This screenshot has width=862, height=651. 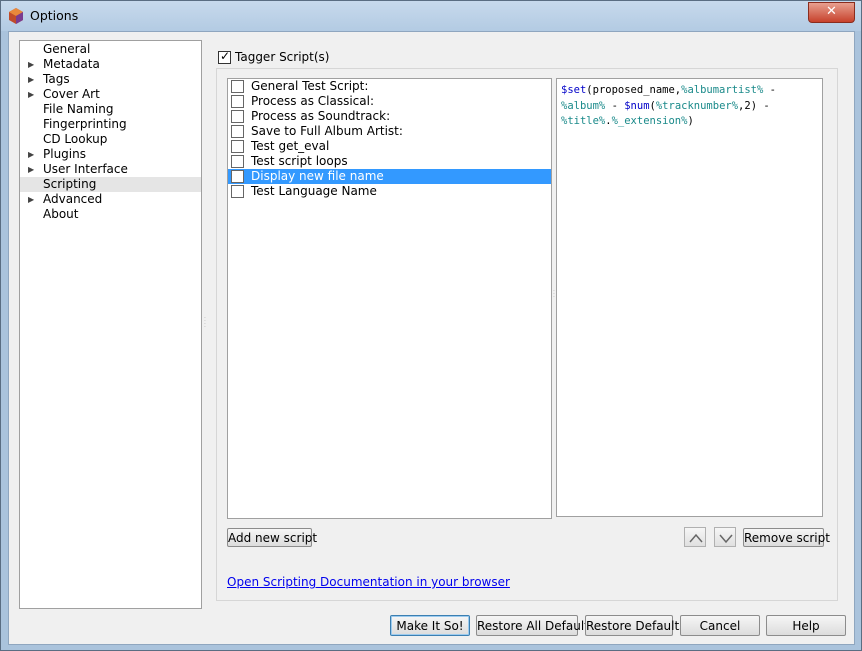 I want to click on nav-item-label: User Interface, so click(x=85, y=169).